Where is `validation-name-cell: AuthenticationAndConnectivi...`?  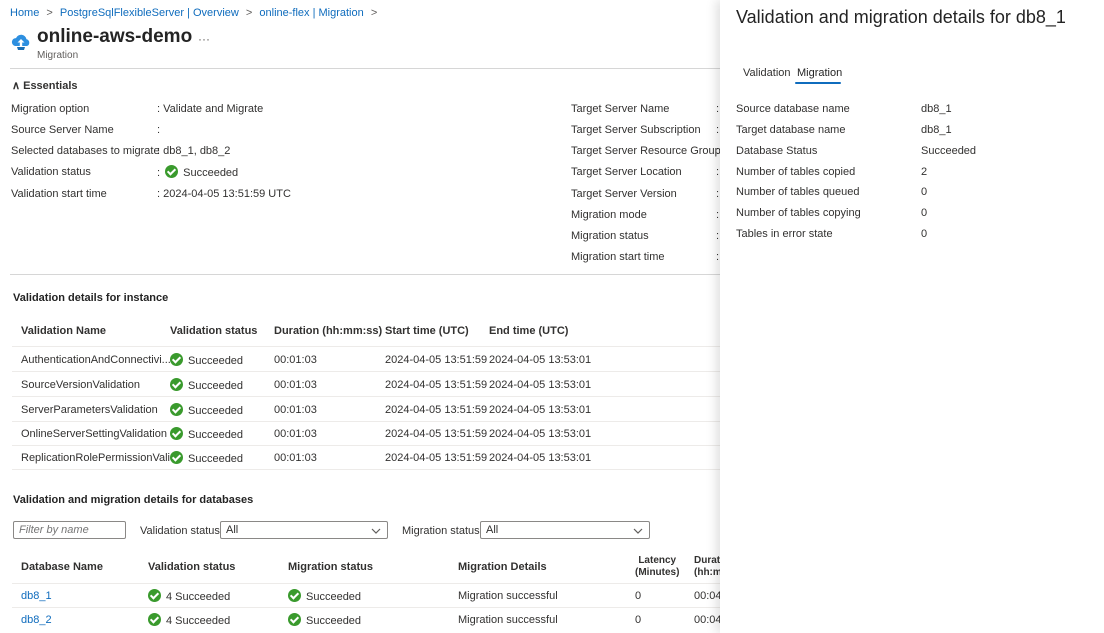 validation-name-cell: AuthenticationAndConnectivi... is located at coordinates (96, 360).